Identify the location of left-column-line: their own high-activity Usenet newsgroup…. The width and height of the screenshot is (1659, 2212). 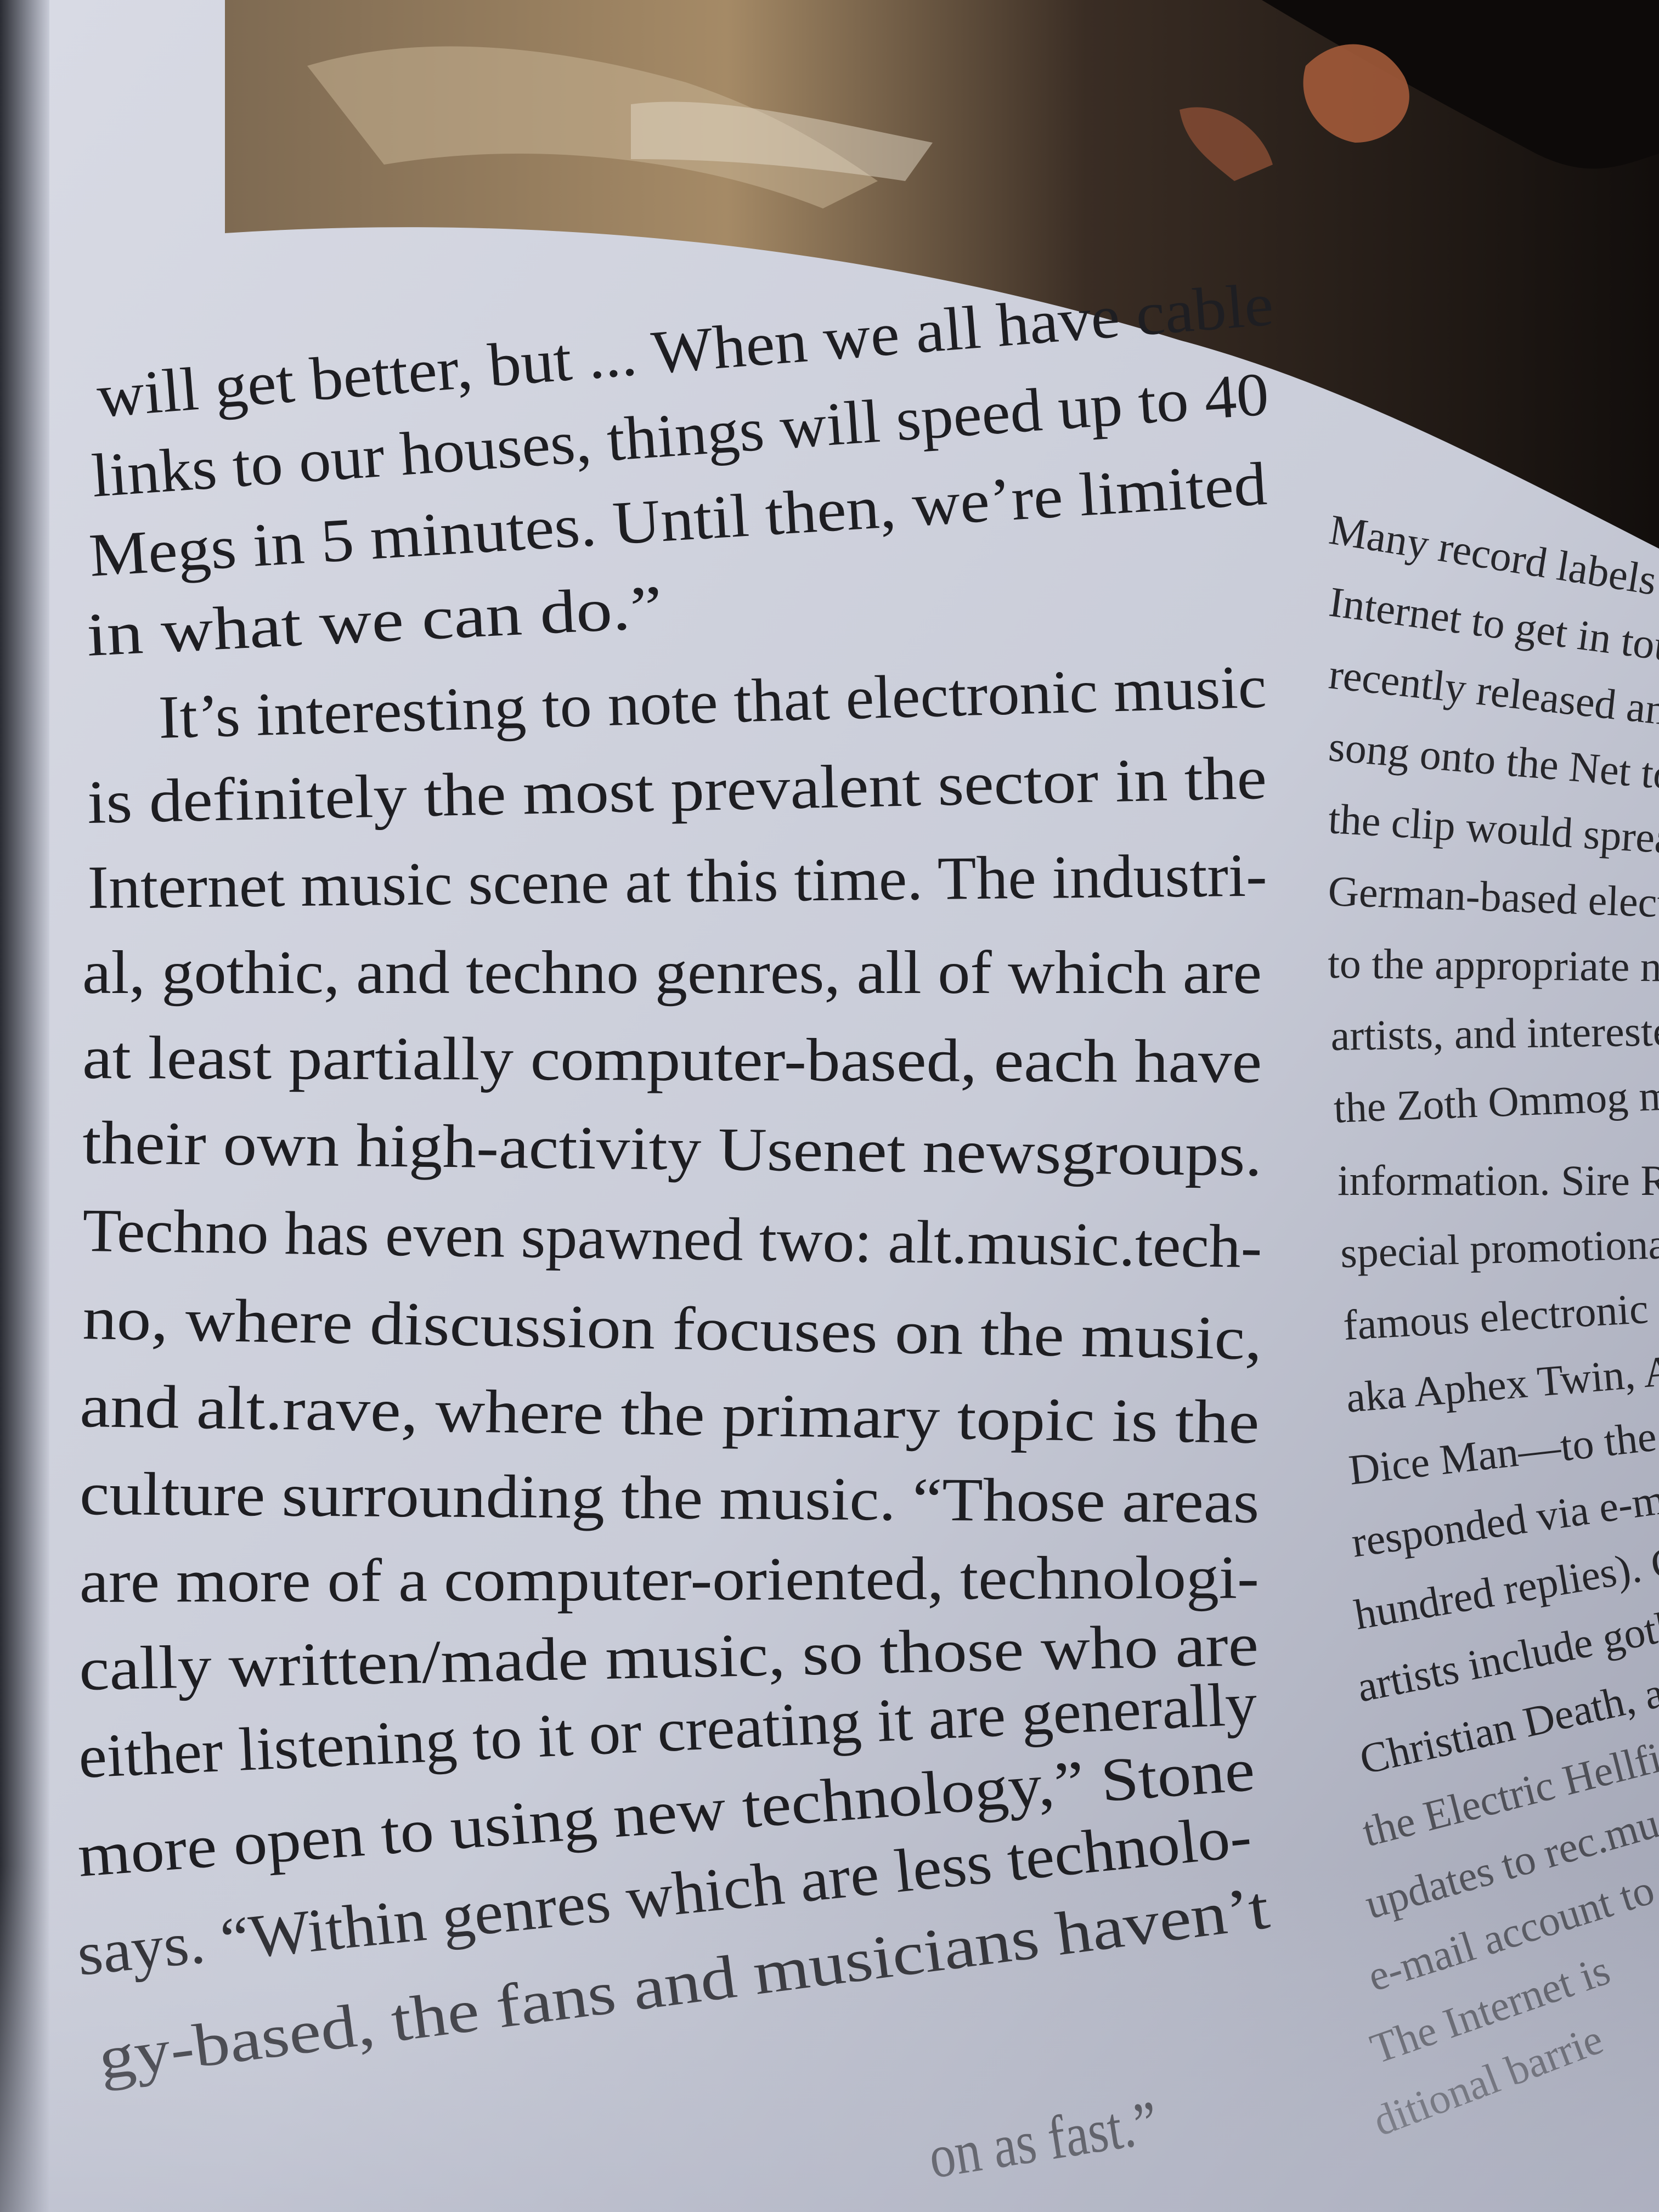
(672, 1149).